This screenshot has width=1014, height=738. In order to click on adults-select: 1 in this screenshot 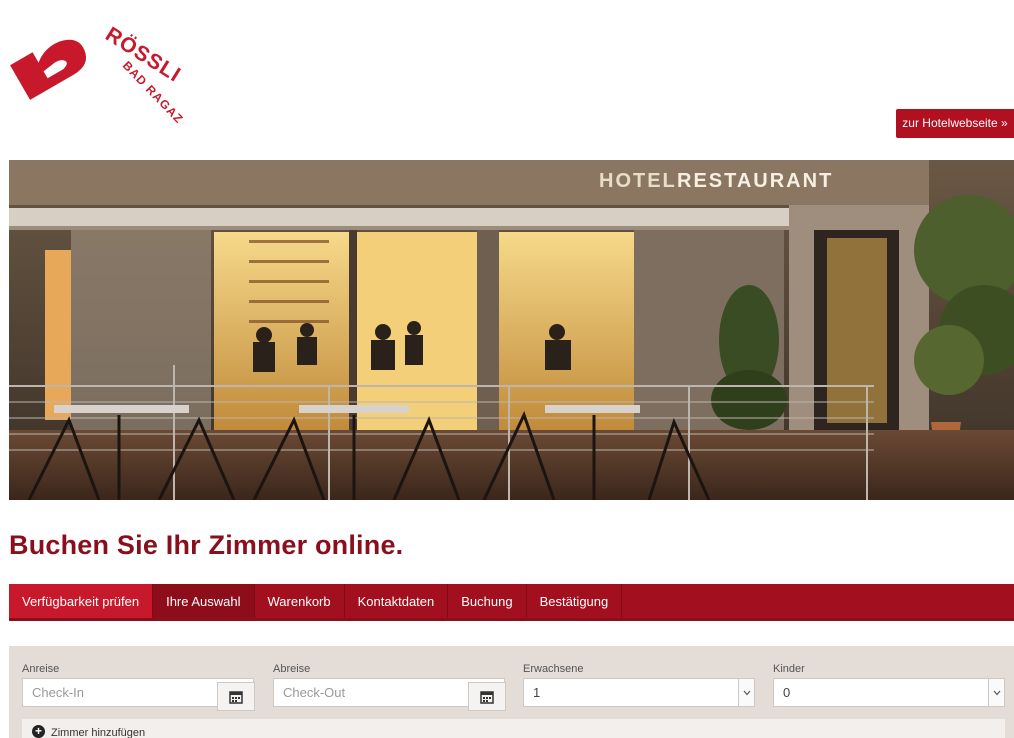, I will do `click(639, 692)`.